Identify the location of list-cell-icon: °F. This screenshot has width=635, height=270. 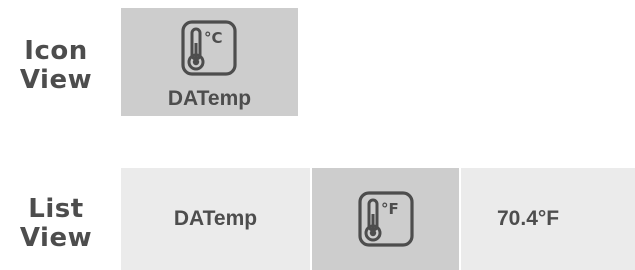
(385, 219).